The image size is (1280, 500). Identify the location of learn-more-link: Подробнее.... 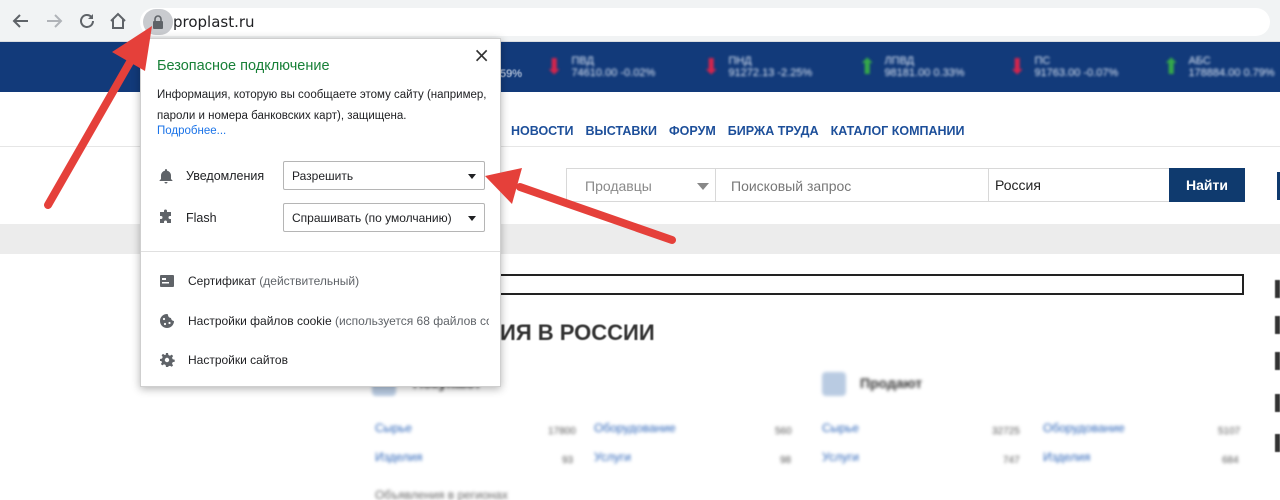
(191, 131).